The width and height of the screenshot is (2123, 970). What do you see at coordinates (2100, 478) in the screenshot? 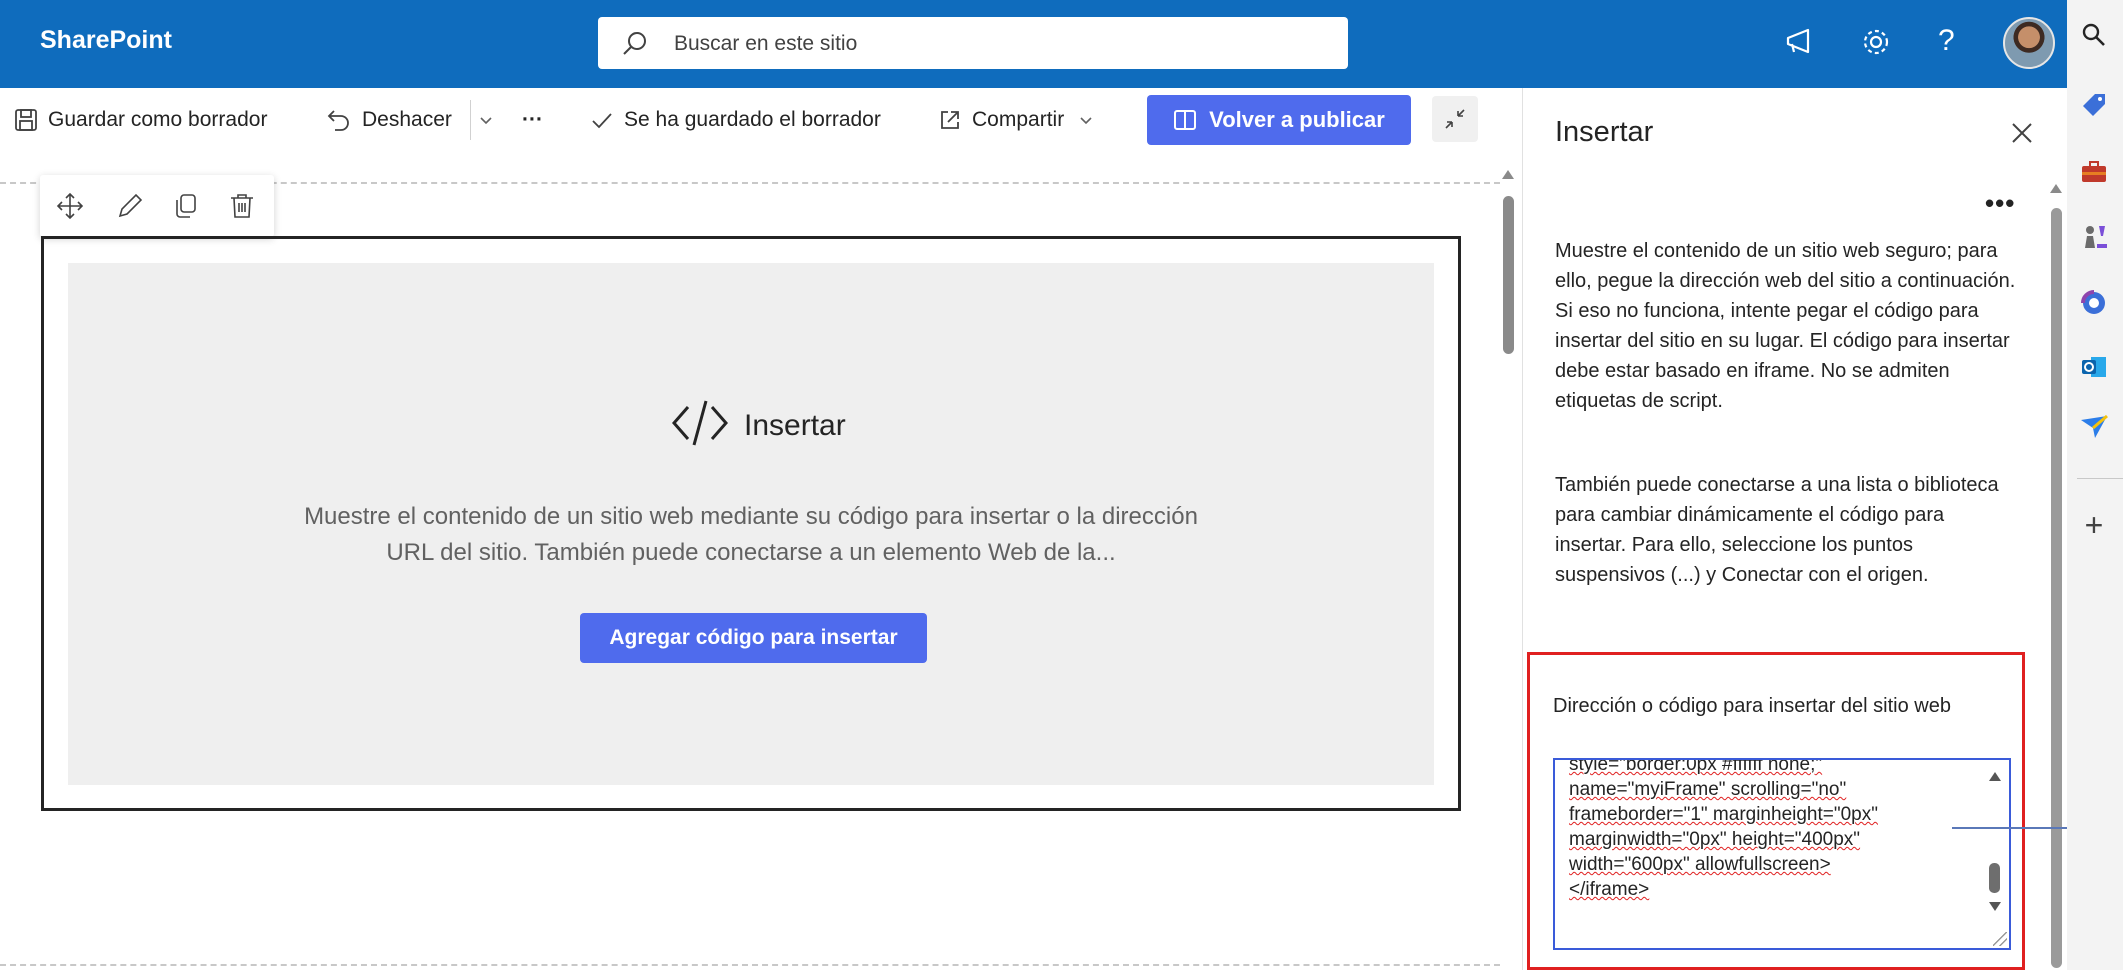
I see `rail-separator` at bounding box center [2100, 478].